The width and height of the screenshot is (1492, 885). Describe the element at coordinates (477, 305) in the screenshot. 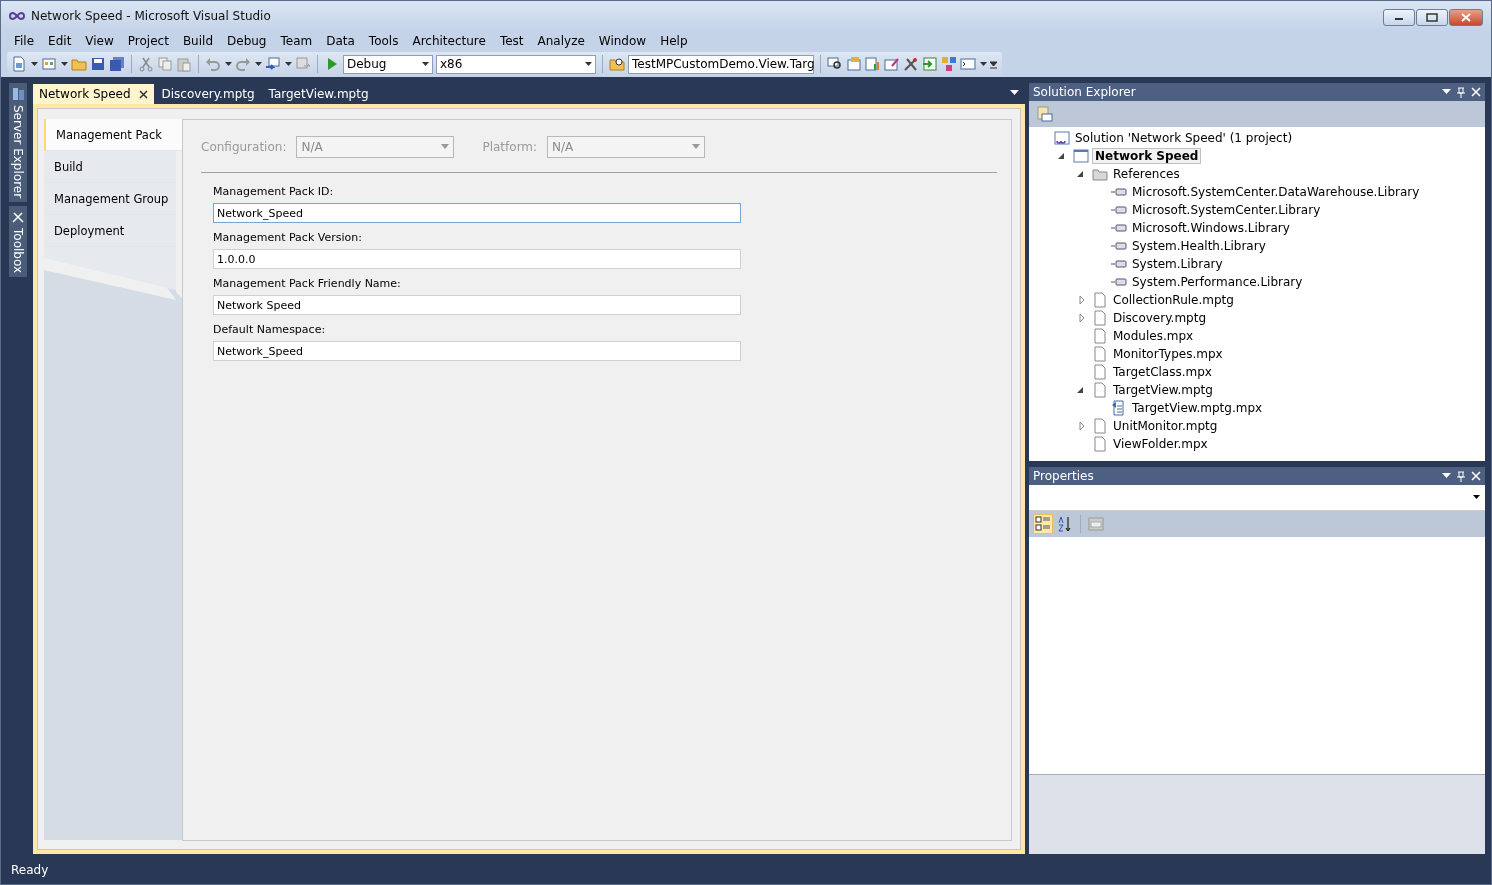

I see `text-field: Network Speed` at that location.